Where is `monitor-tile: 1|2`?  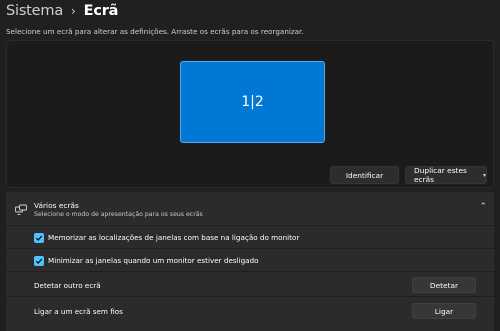
monitor-tile: 1|2 is located at coordinates (252, 102).